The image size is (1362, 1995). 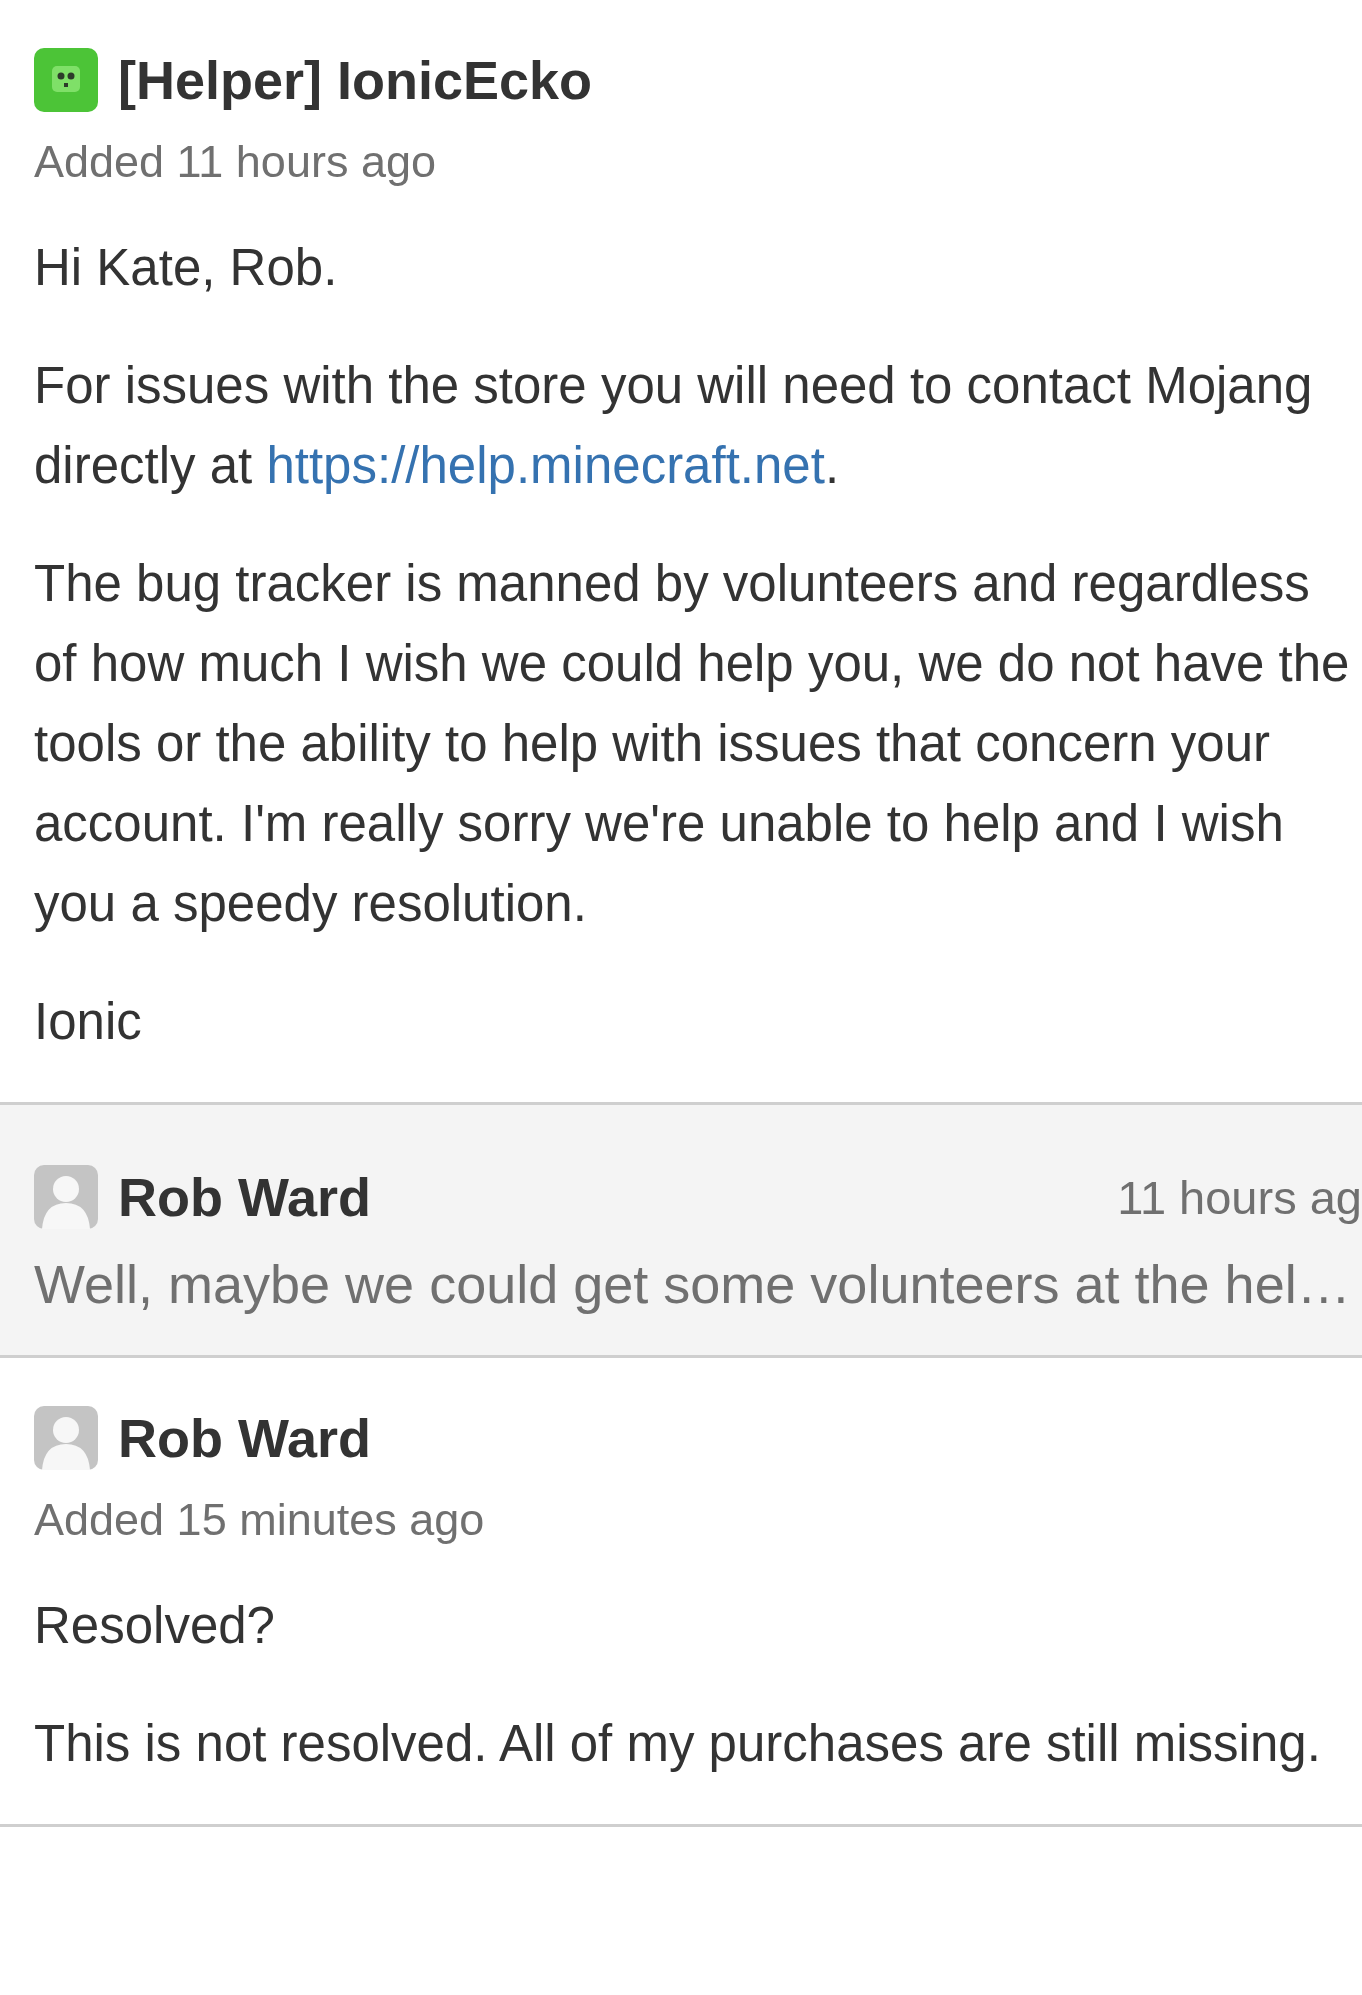 What do you see at coordinates (186, 268) in the screenshot?
I see `comment-text: Hi Kate, Rob.` at bounding box center [186, 268].